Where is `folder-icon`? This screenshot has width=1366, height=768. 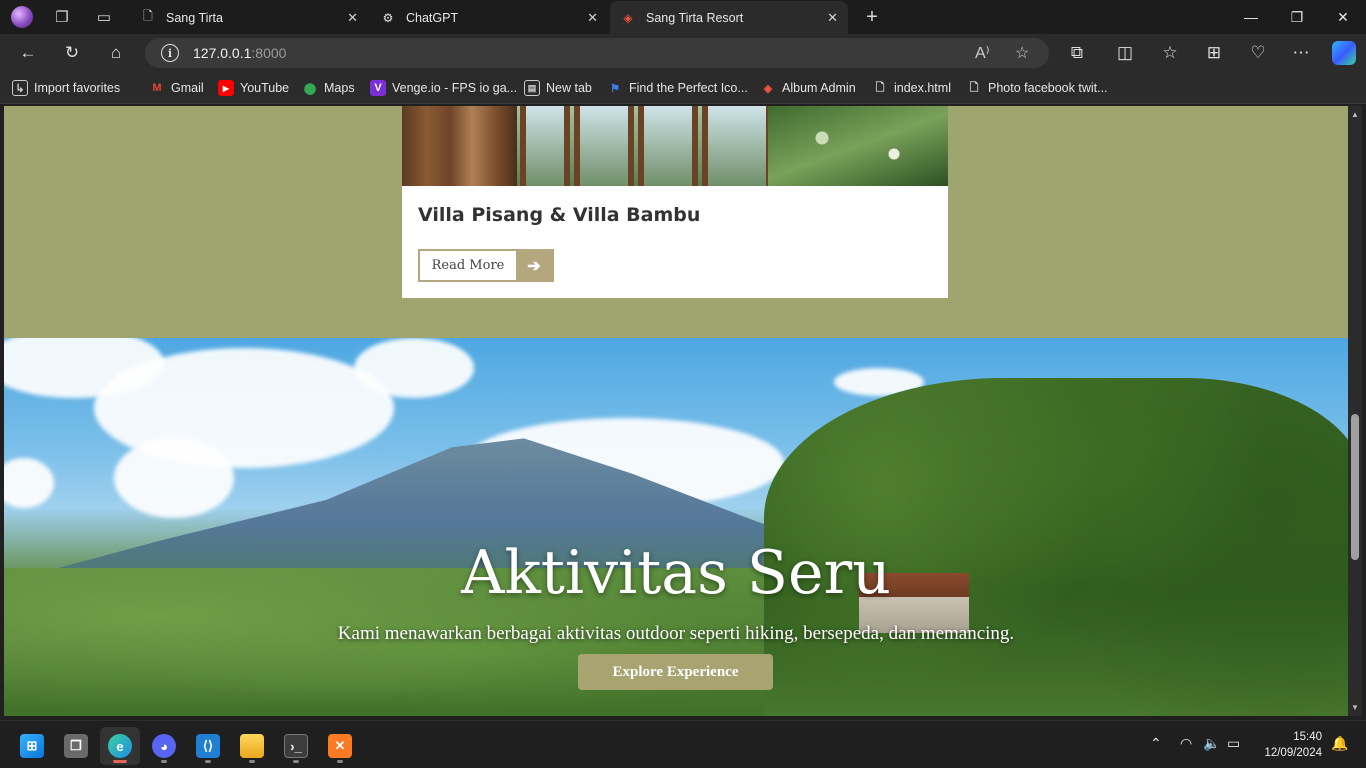
folder-icon is located at coordinates (252, 746).